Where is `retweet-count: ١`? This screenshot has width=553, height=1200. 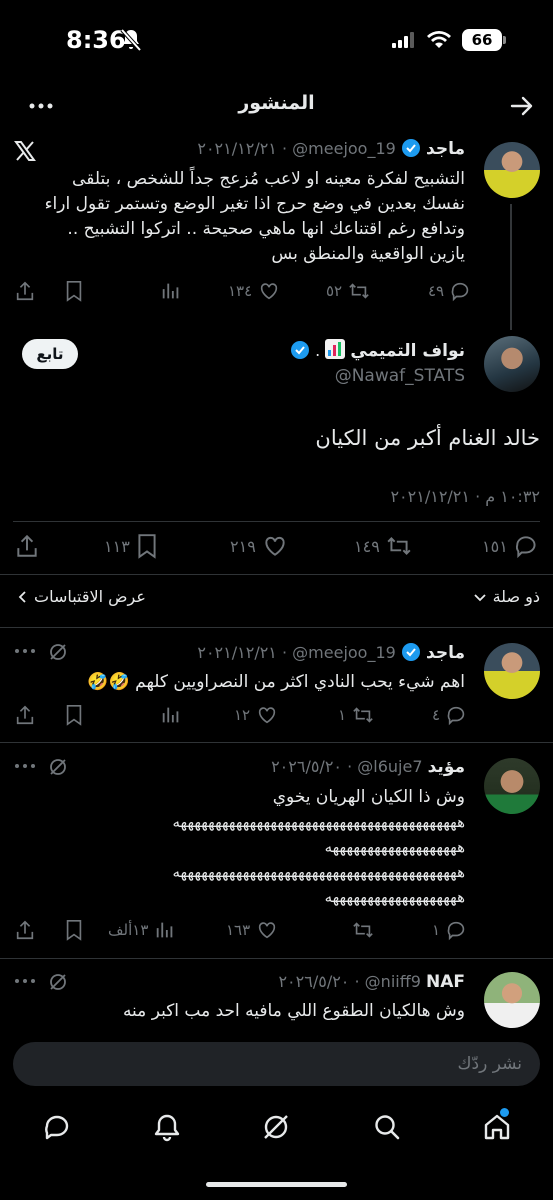 retweet-count: ١ is located at coordinates (342, 715).